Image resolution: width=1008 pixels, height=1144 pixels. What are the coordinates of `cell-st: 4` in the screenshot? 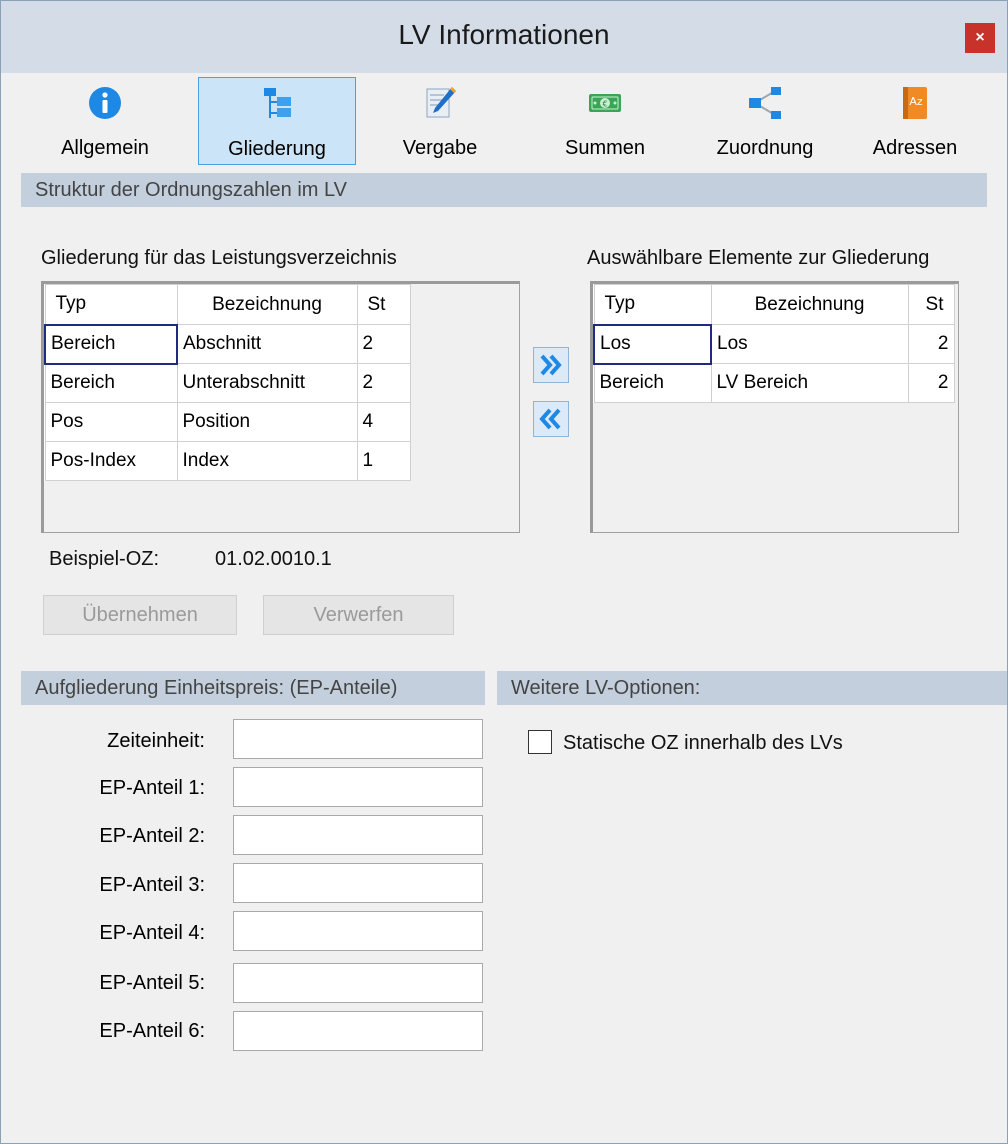 It's located at (383, 422).